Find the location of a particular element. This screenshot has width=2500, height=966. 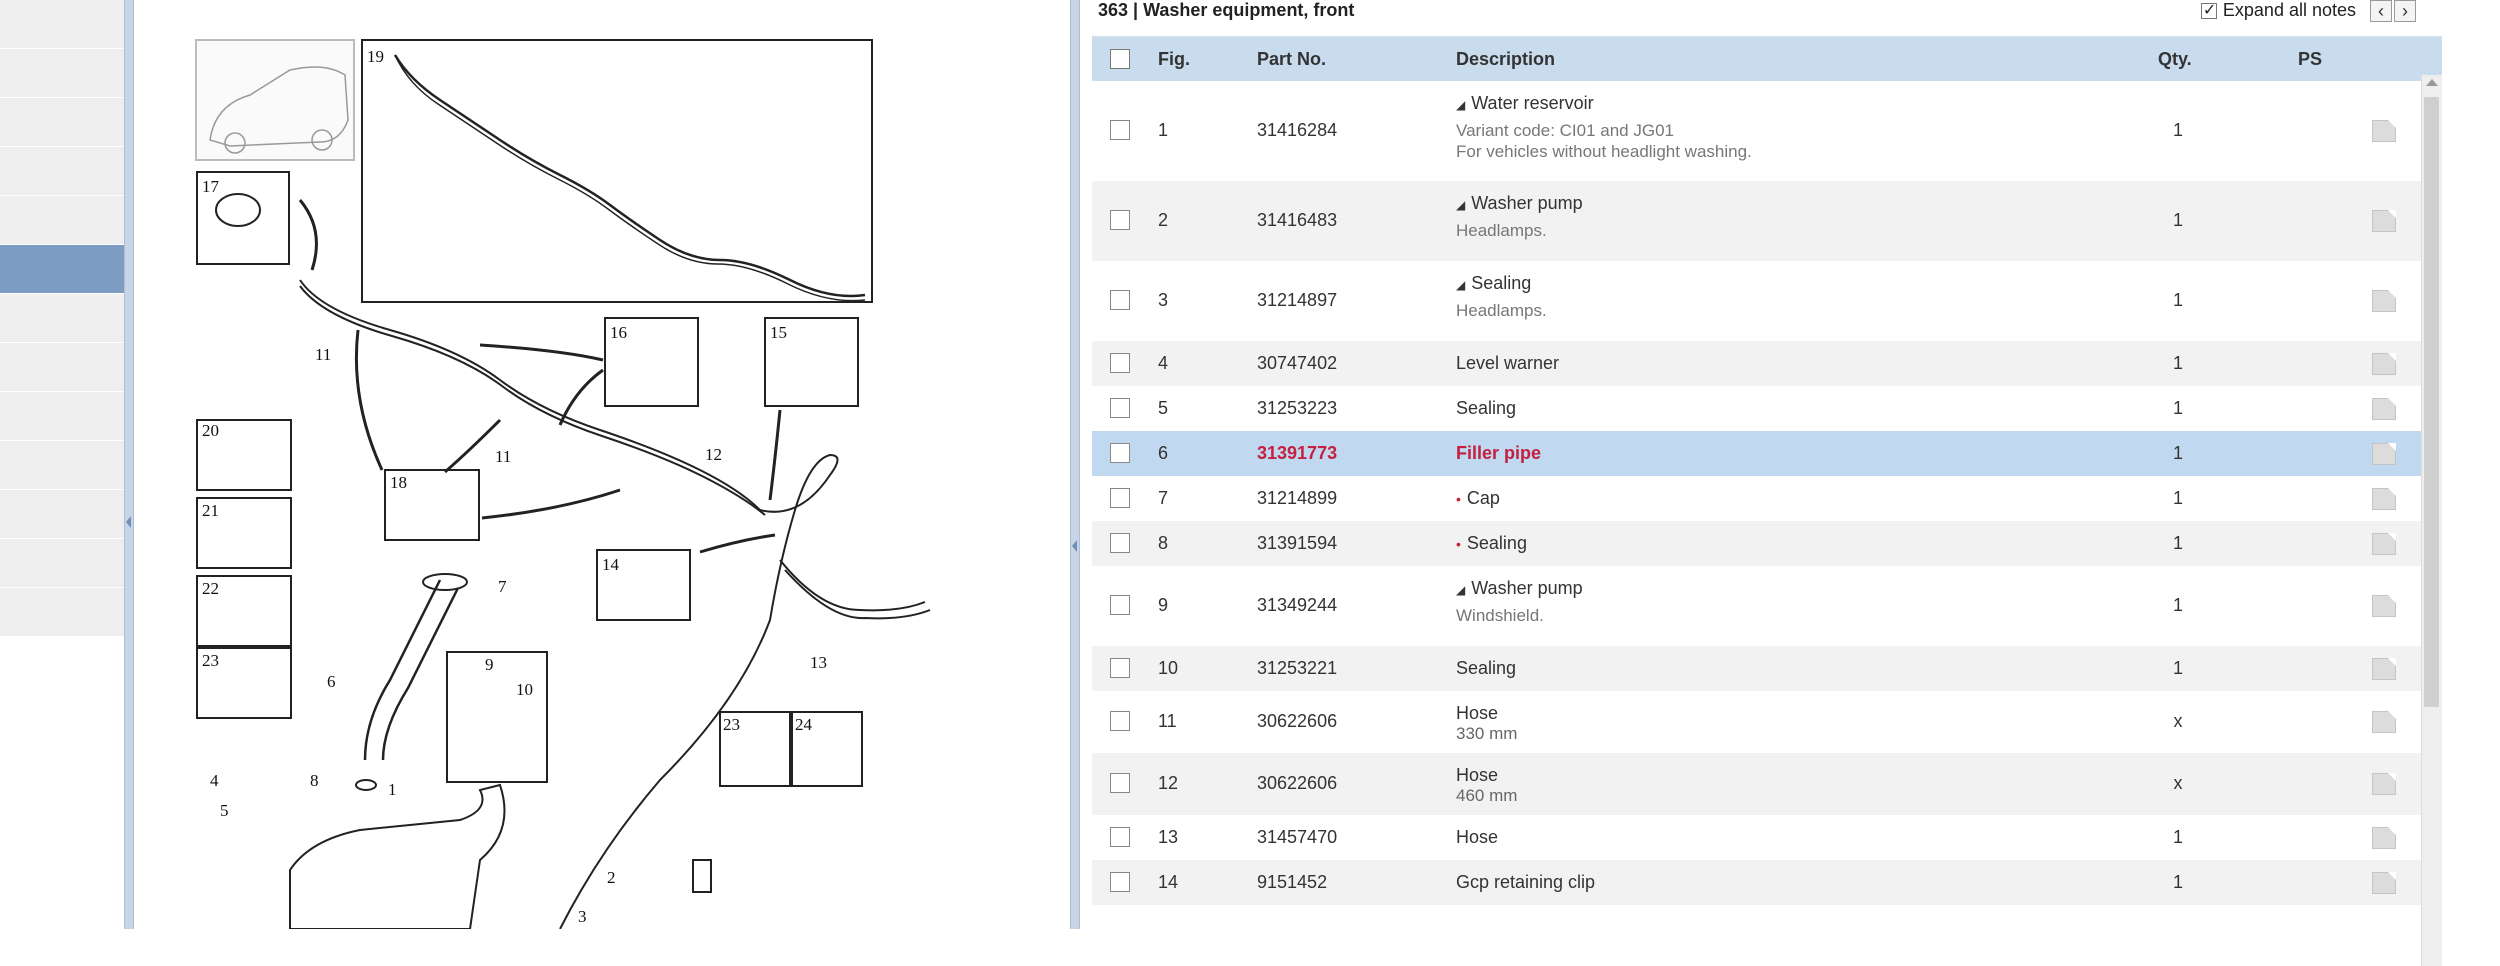

cell-part-number: 31391773 is located at coordinates (1297, 453).